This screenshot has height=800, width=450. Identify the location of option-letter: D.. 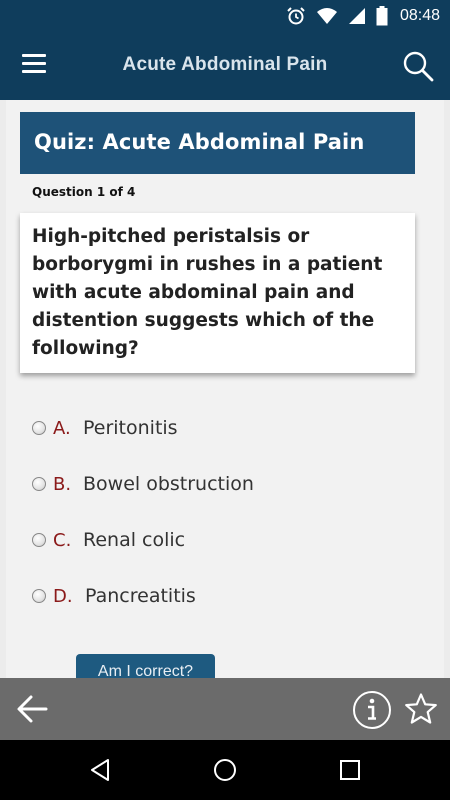
(63, 596).